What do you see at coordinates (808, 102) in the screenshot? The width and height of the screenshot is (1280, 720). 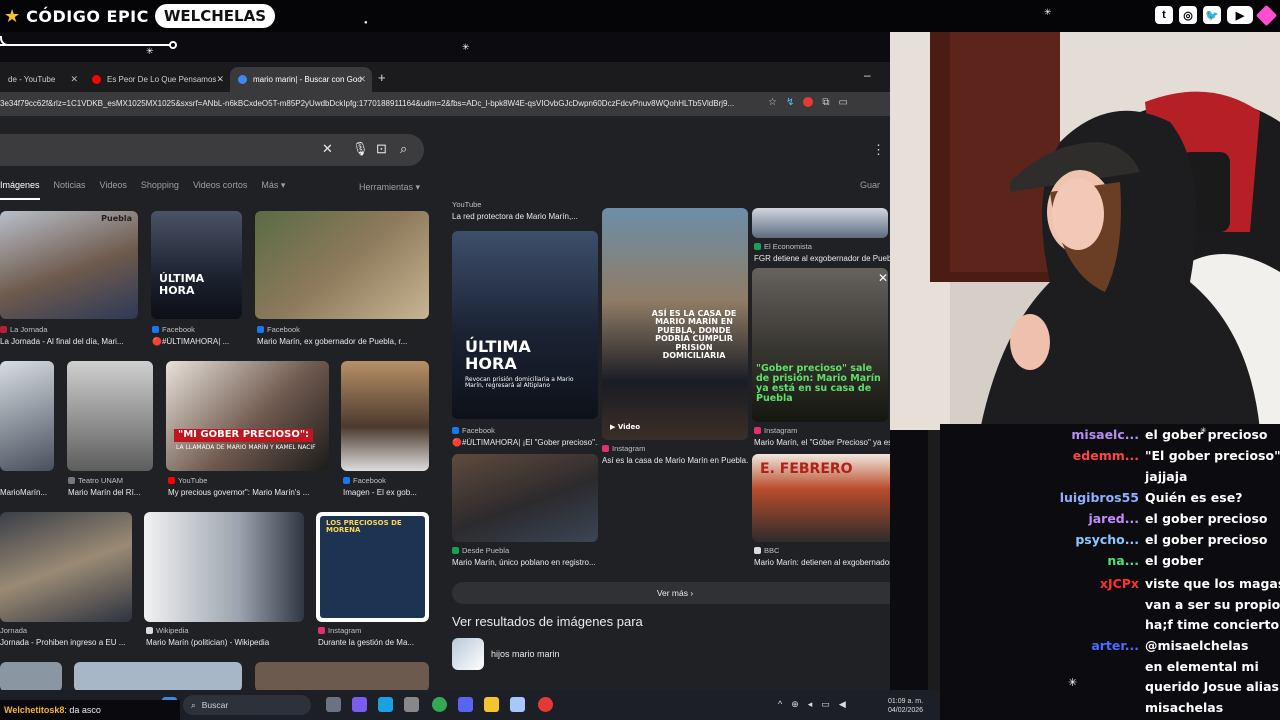 I see `extension-icon` at bounding box center [808, 102].